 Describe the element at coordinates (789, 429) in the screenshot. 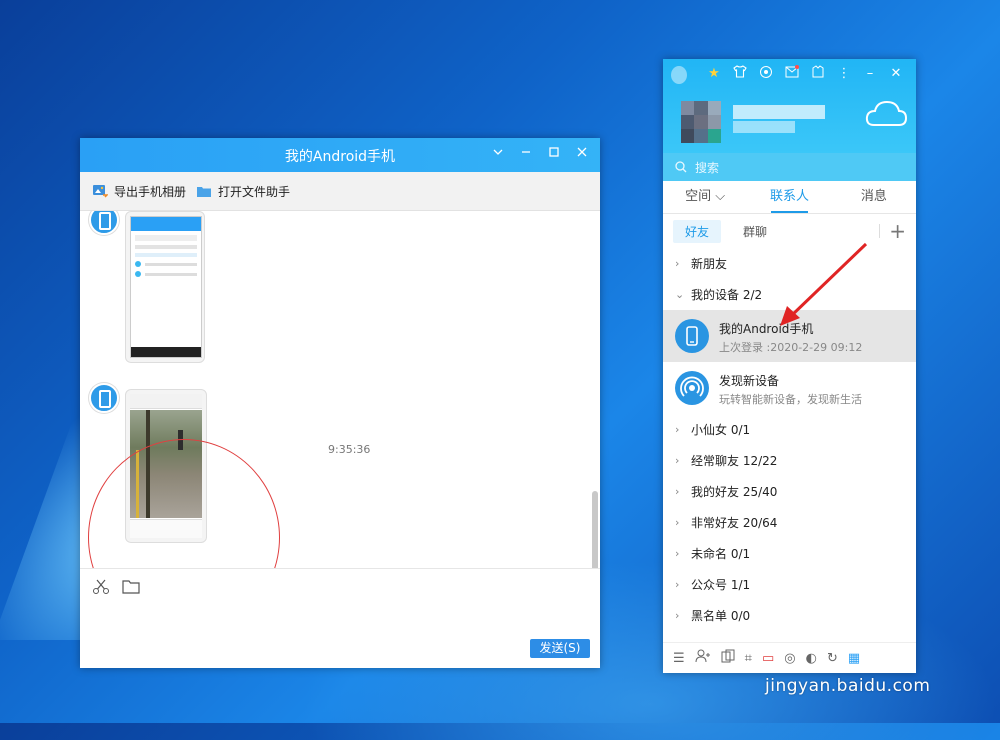

I see `group-item: › 小仙女 0/1` at that location.